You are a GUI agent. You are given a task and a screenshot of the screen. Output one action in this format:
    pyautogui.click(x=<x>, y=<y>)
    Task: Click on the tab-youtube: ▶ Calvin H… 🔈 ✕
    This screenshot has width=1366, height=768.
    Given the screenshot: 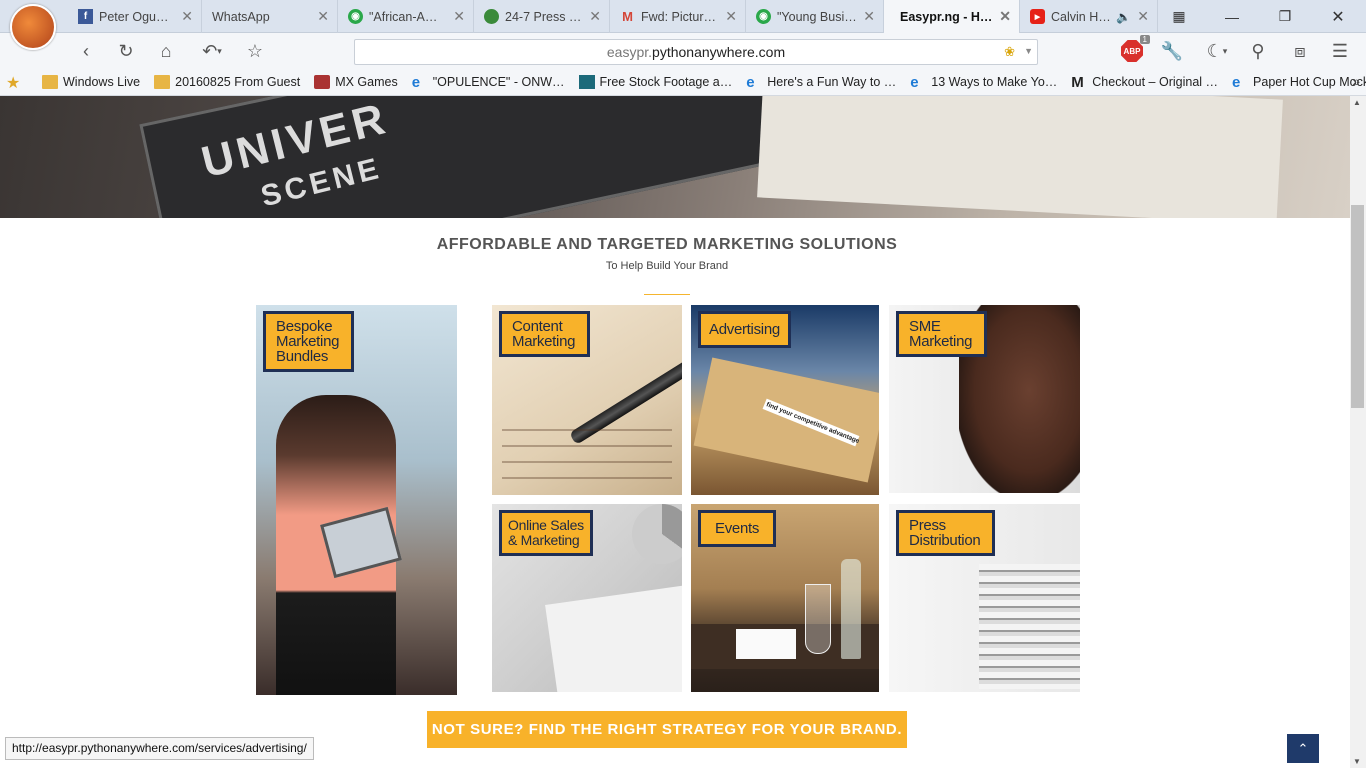 What is the action you would take?
    pyautogui.click(x=1089, y=16)
    